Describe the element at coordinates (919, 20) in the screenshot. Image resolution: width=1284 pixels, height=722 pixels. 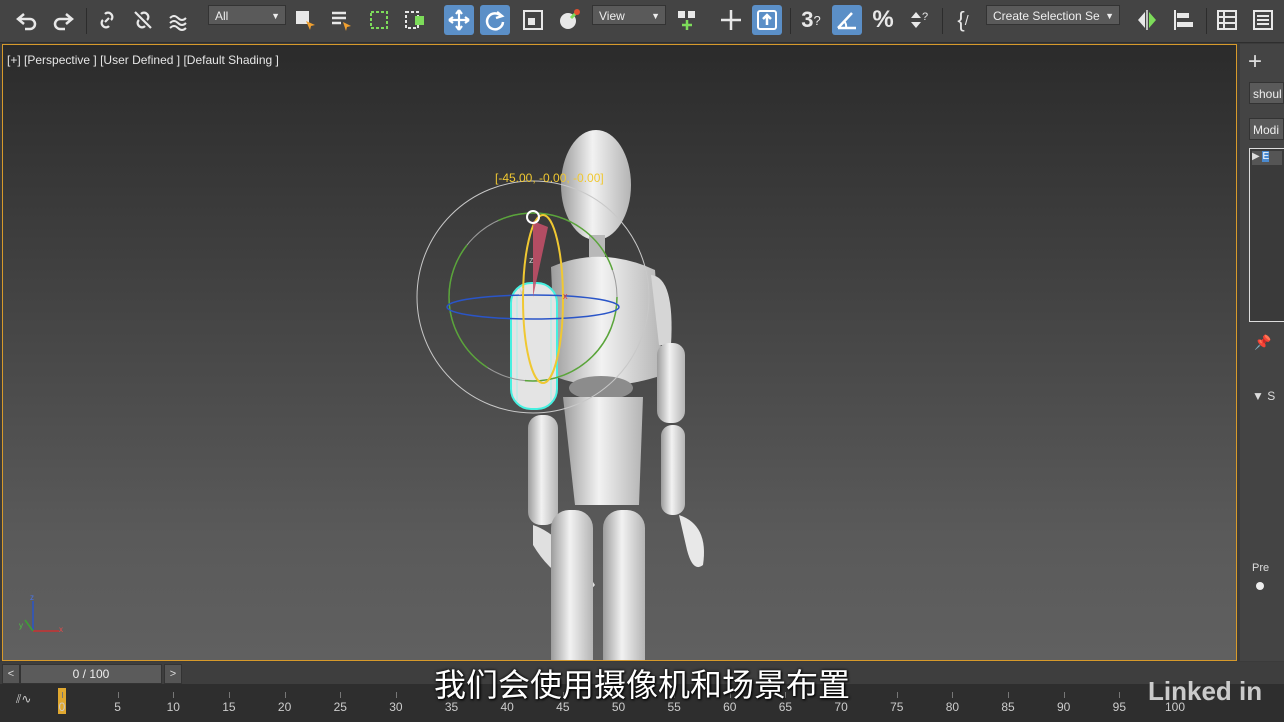
I see `spinner-snap-icon: ?` at that location.